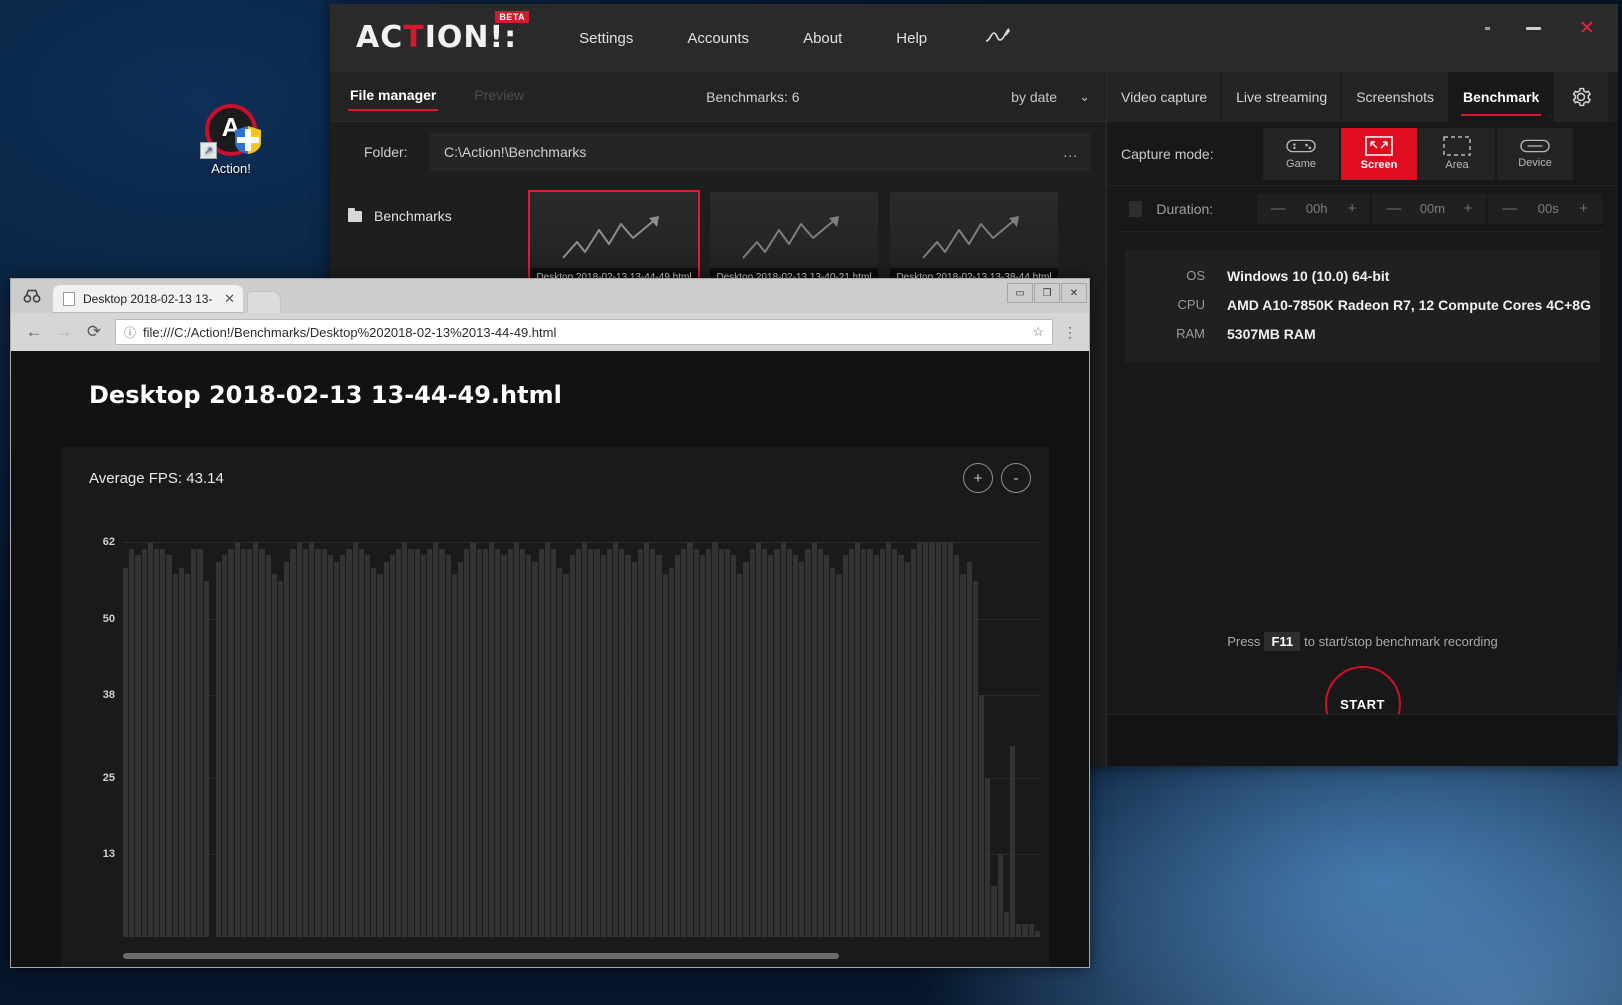 The height and width of the screenshot is (1005, 1622). What do you see at coordinates (1429, 208) in the screenshot?
I see `duration-minutes-stepper: — 00m +` at bounding box center [1429, 208].